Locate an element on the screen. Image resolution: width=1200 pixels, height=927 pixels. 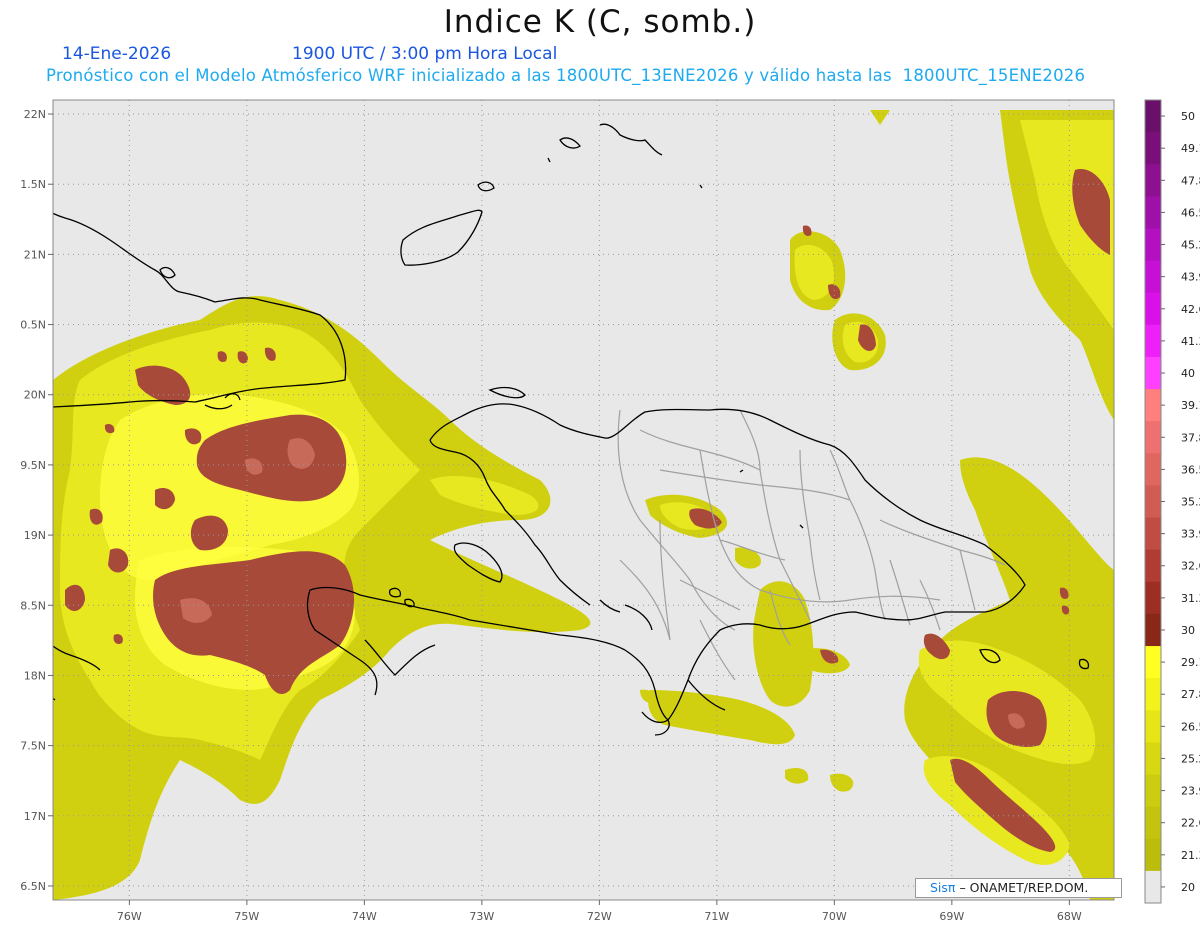
lat-tick-label: 6.5N is located at coordinates (33, 886).